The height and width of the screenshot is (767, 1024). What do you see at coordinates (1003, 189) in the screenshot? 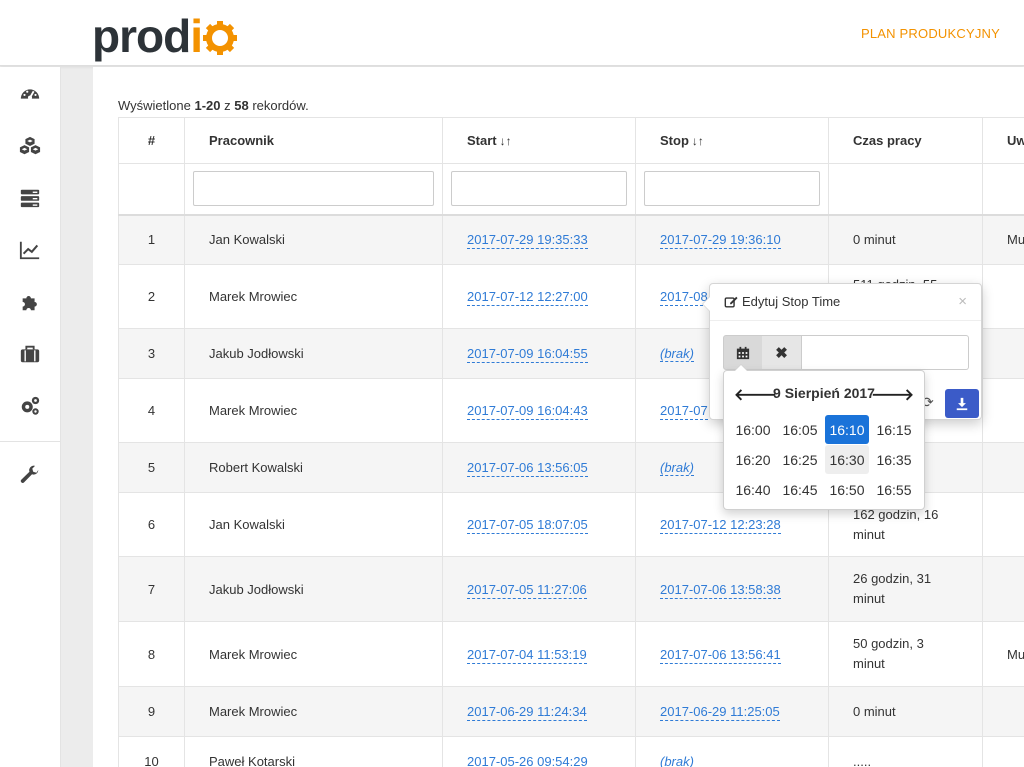
I see `filter-cell-empty` at bounding box center [1003, 189].